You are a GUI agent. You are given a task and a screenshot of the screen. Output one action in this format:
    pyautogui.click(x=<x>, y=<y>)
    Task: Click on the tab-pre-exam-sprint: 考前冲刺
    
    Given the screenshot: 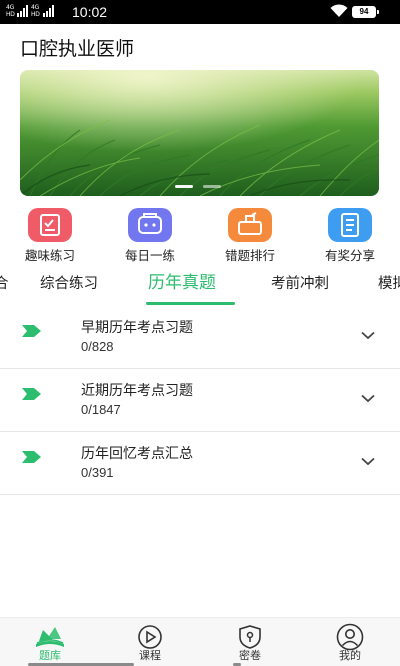 What is the action you would take?
    pyautogui.click(x=300, y=284)
    